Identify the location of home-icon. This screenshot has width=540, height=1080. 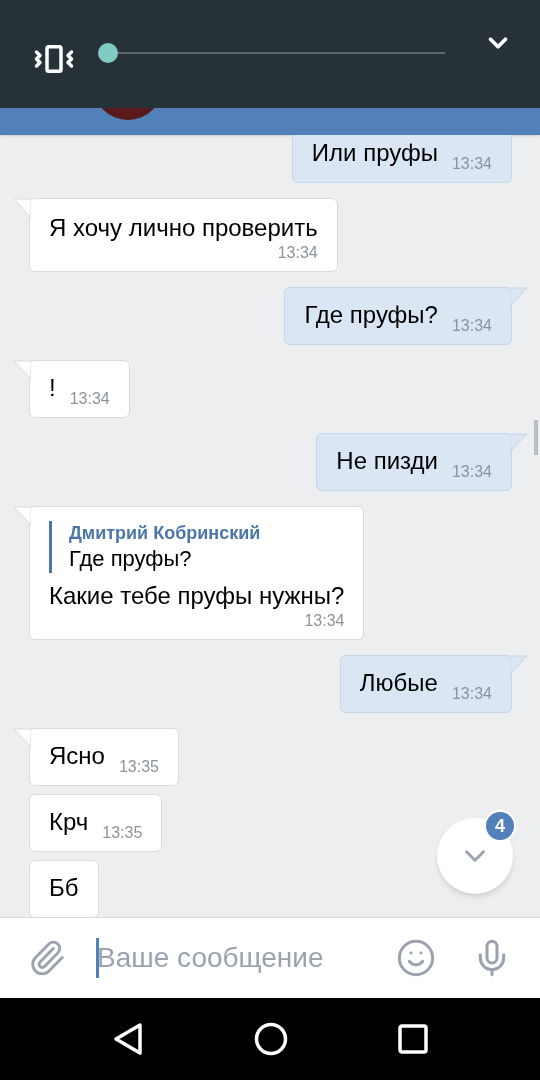
(271, 1039).